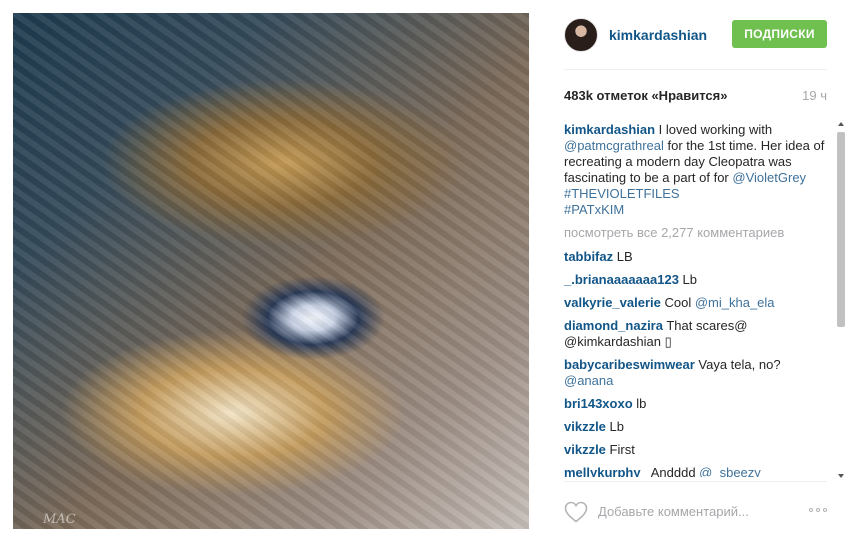 This screenshot has width=847, height=542. What do you see at coordinates (645, 95) in the screenshot?
I see `likes-count: 483k отметок «Нравится»` at bounding box center [645, 95].